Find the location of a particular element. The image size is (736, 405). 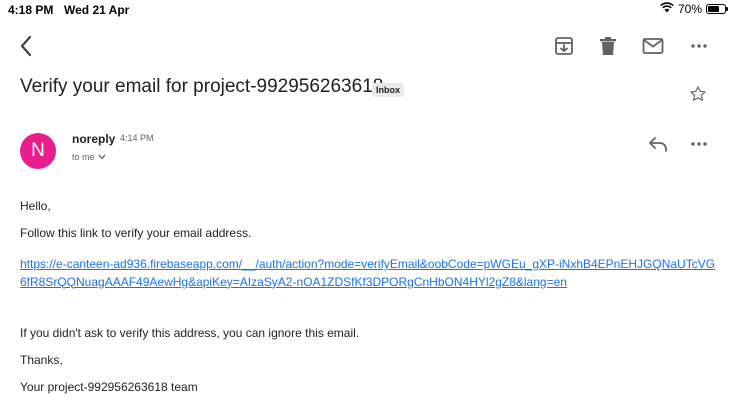

back-button is located at coordinates (26, 46).